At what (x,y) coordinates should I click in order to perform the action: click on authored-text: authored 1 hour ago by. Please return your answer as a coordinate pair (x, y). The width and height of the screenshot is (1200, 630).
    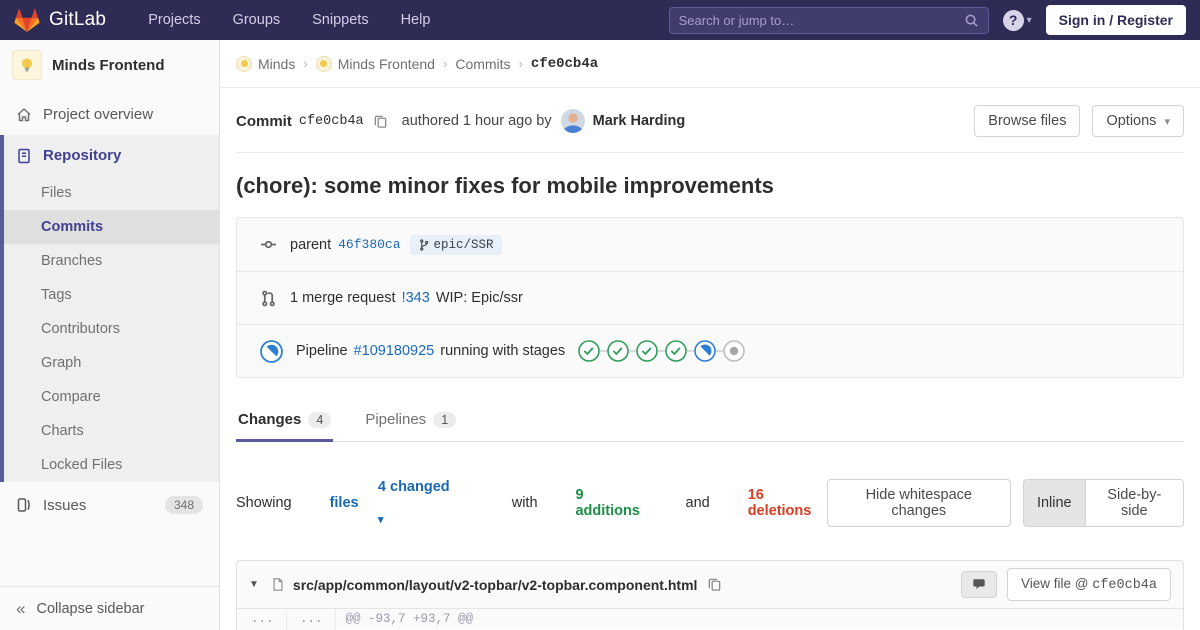
    Looking at the image, I should click on (476, 121).